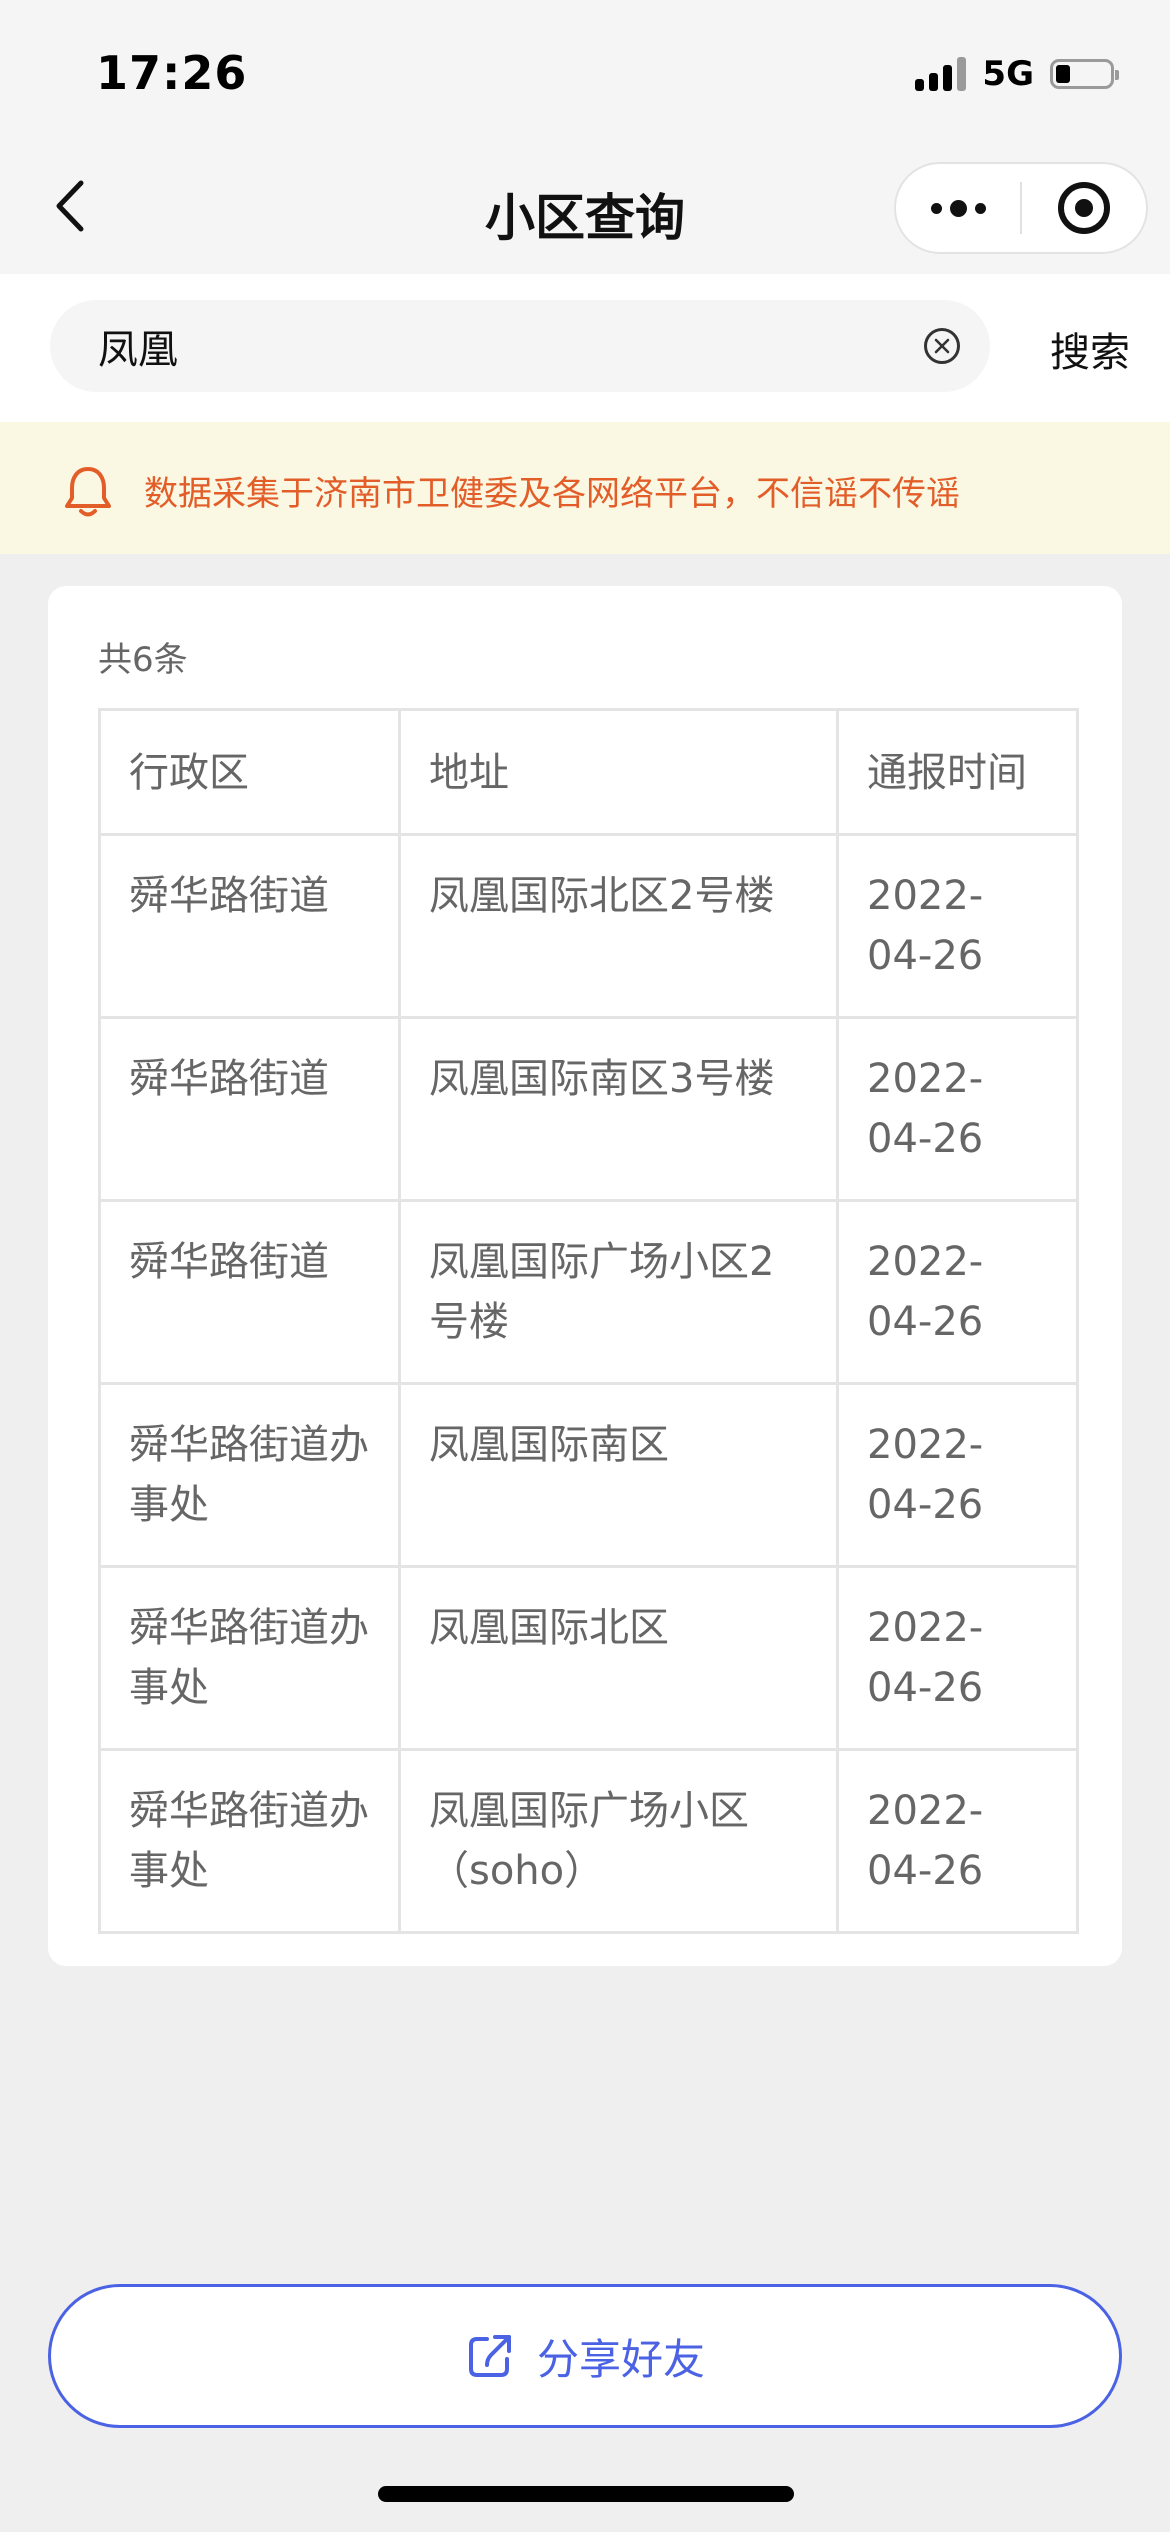 This screenshot has height=2532, width=1170. Describe the element at coordinates (489, 2356) in the screenshot. I see `share-icon` at that location.